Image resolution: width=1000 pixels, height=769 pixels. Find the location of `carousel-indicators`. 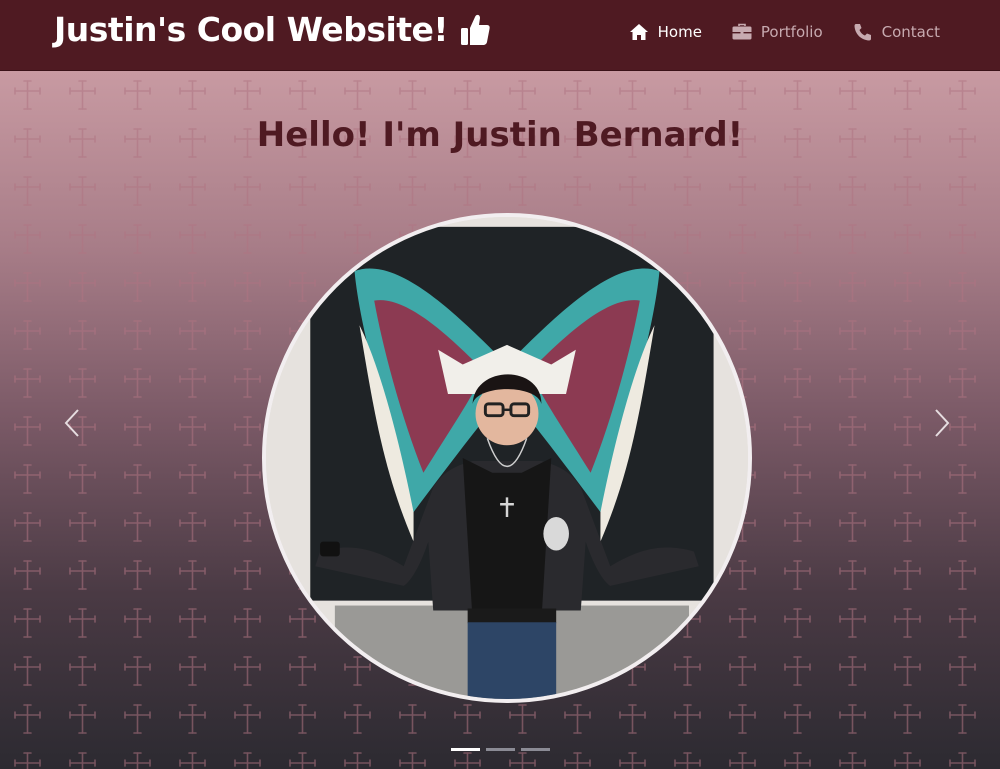

carousel-indicators is located at coordinates (500, 749).